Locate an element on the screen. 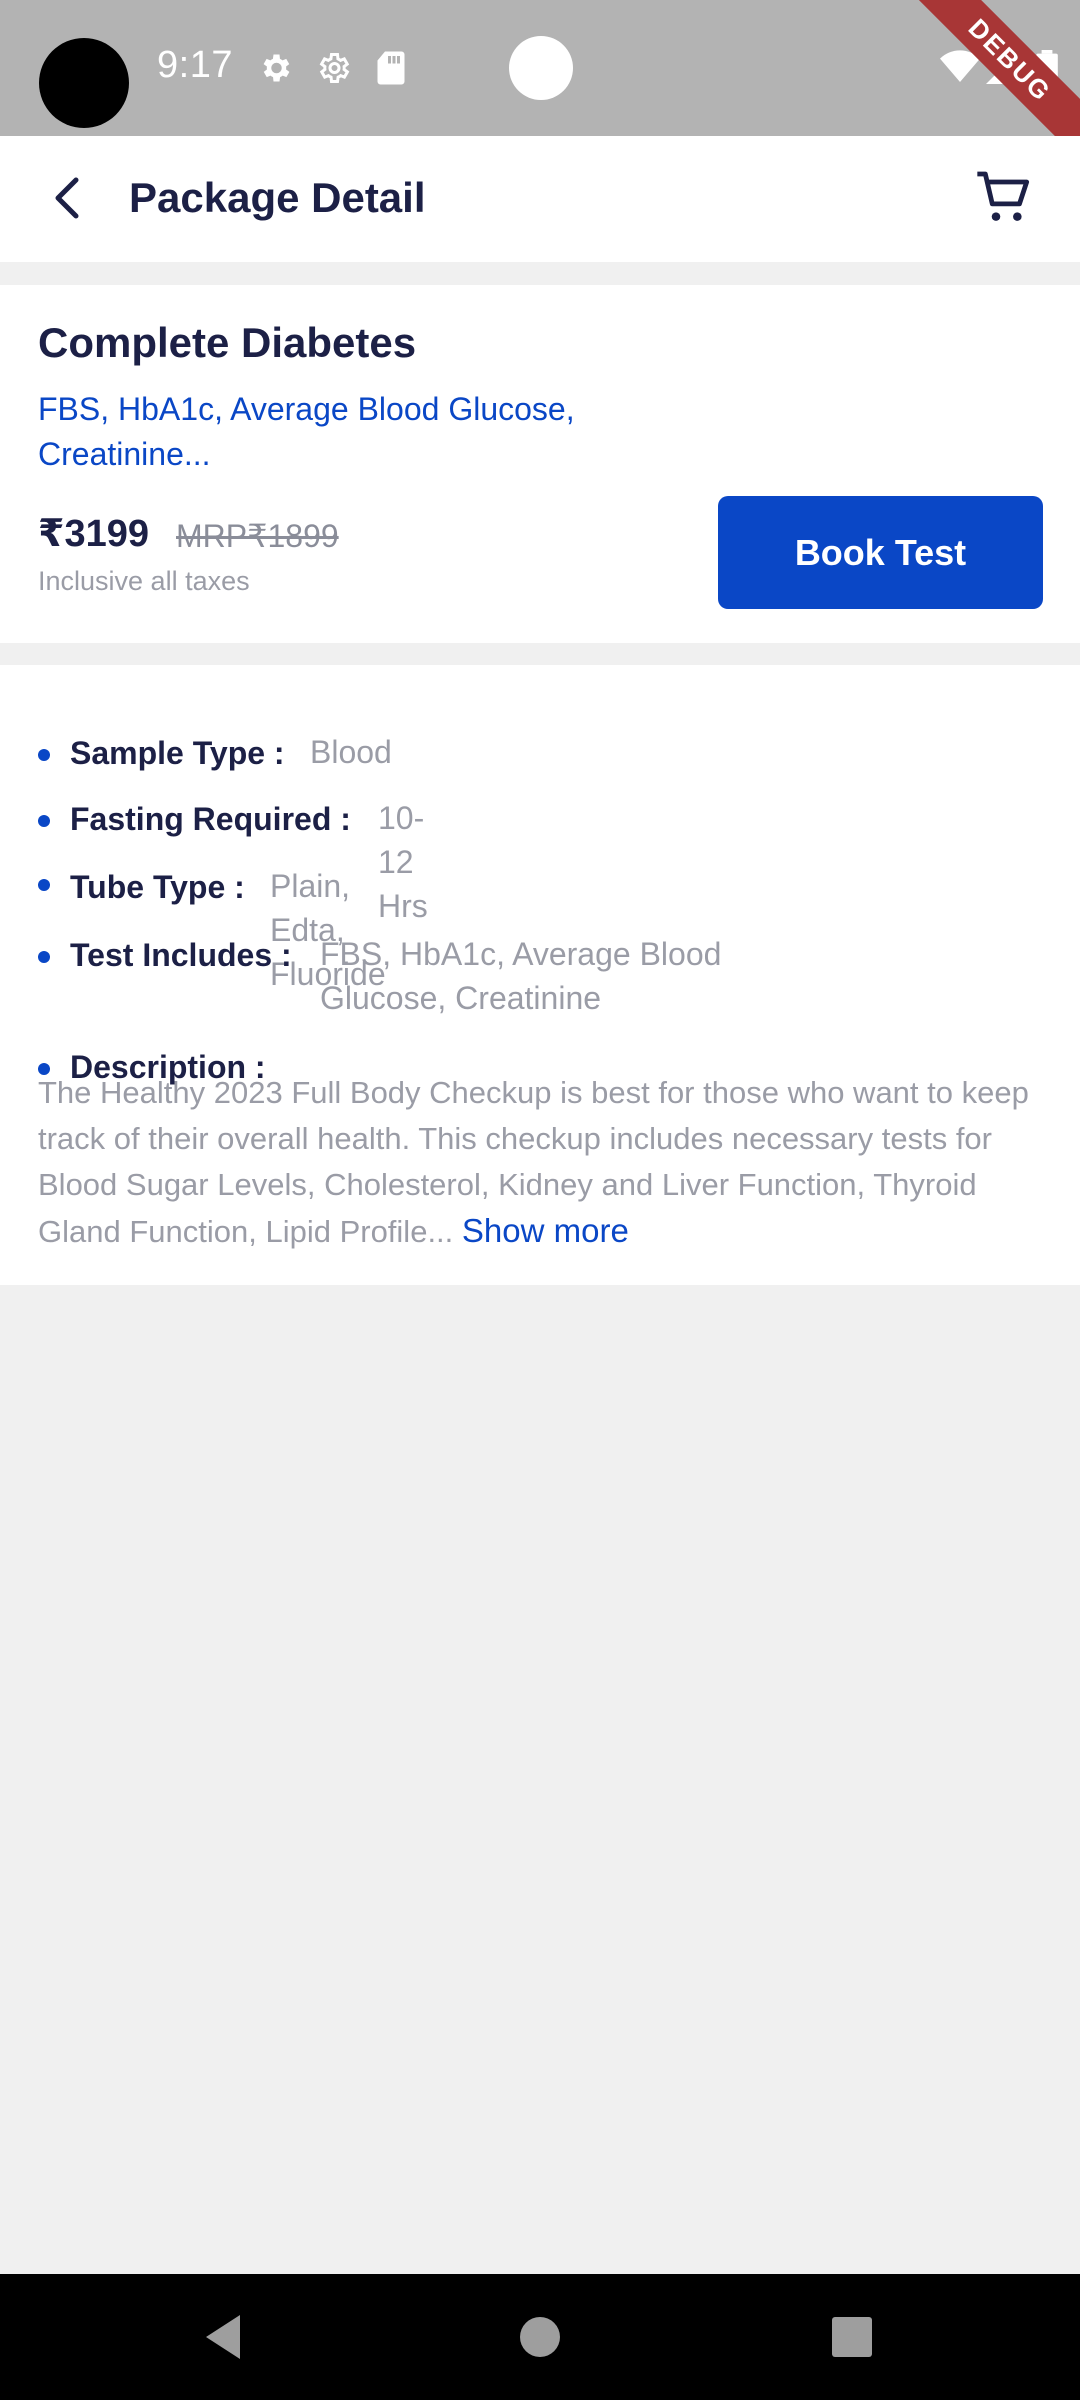 Image resolution: width=1080 pixels, height=2400 pixels. cart-icon is located at coordinates (1003, 196).